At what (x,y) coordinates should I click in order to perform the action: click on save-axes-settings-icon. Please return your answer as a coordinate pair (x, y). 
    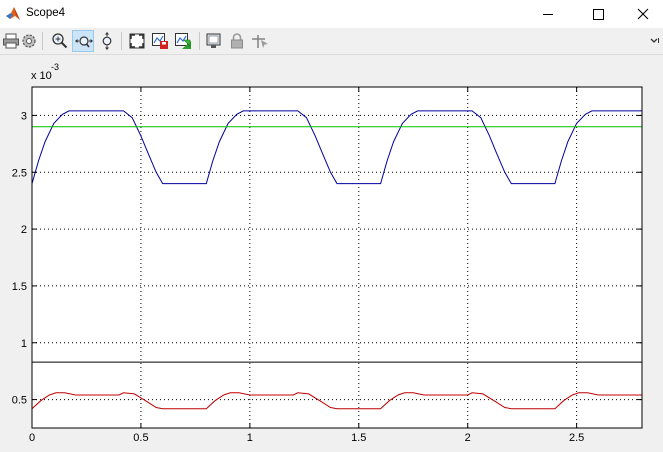
    Looking at the image, I should click on (160, 41).